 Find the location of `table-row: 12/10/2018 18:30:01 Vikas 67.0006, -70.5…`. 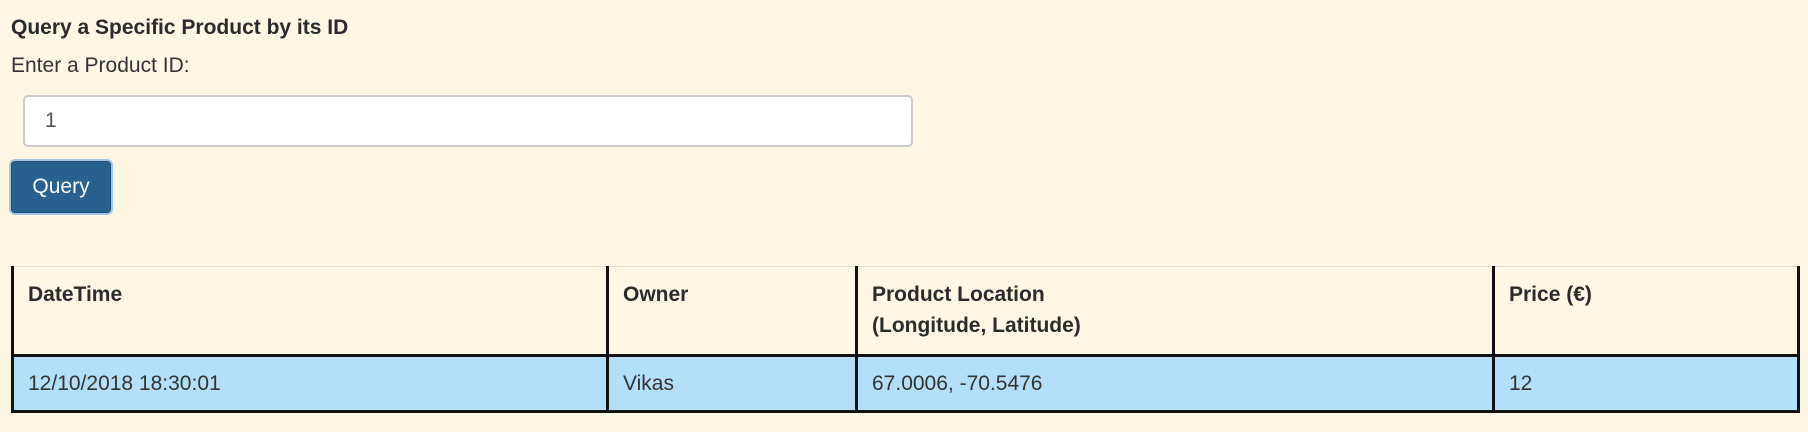

table-row: 12/10/2018 18:30:01 Vikas 67.0006, -70.5… is located at coordinates (905, 383).